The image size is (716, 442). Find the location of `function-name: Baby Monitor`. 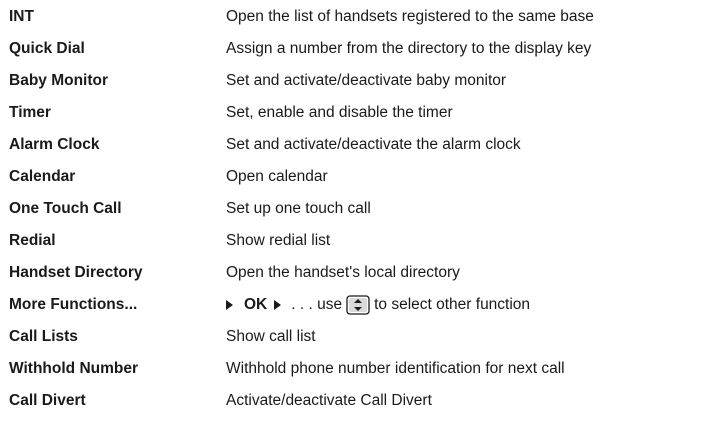

function-name: Baby Monitor is located at coordinates (59, 80).